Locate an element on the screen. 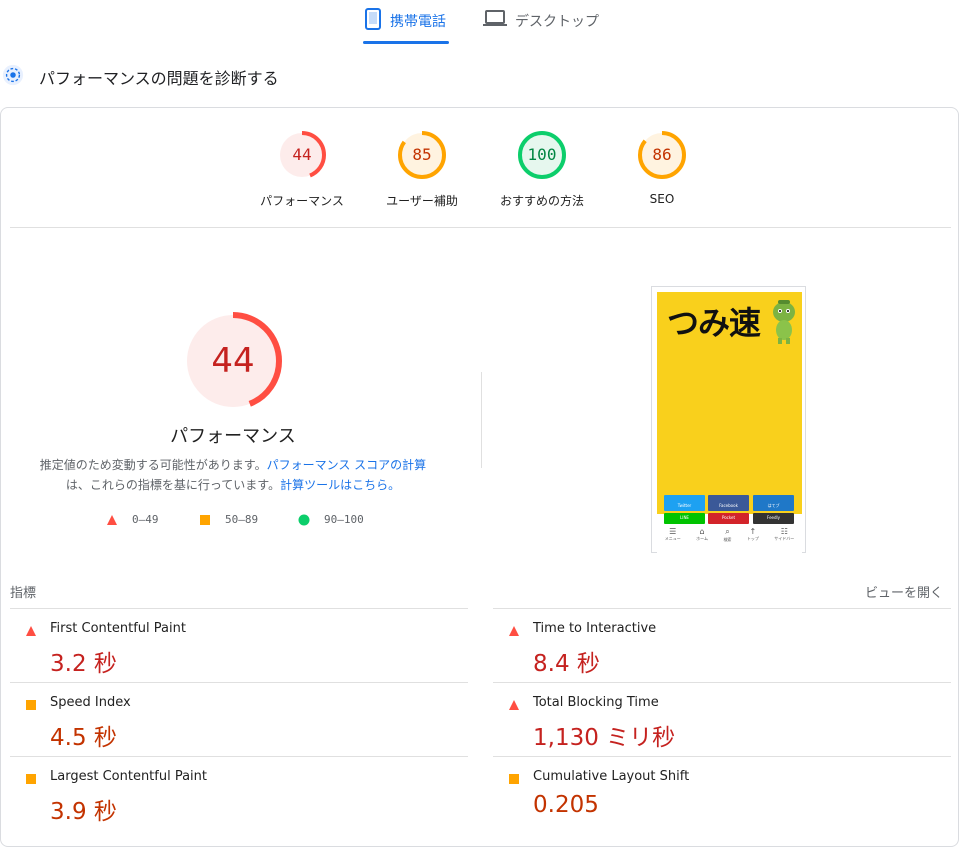 Image resolution: width=967 pixels, height=847 pixels. metric-value: 4.5 秒 is located at coordinates (83, 738).